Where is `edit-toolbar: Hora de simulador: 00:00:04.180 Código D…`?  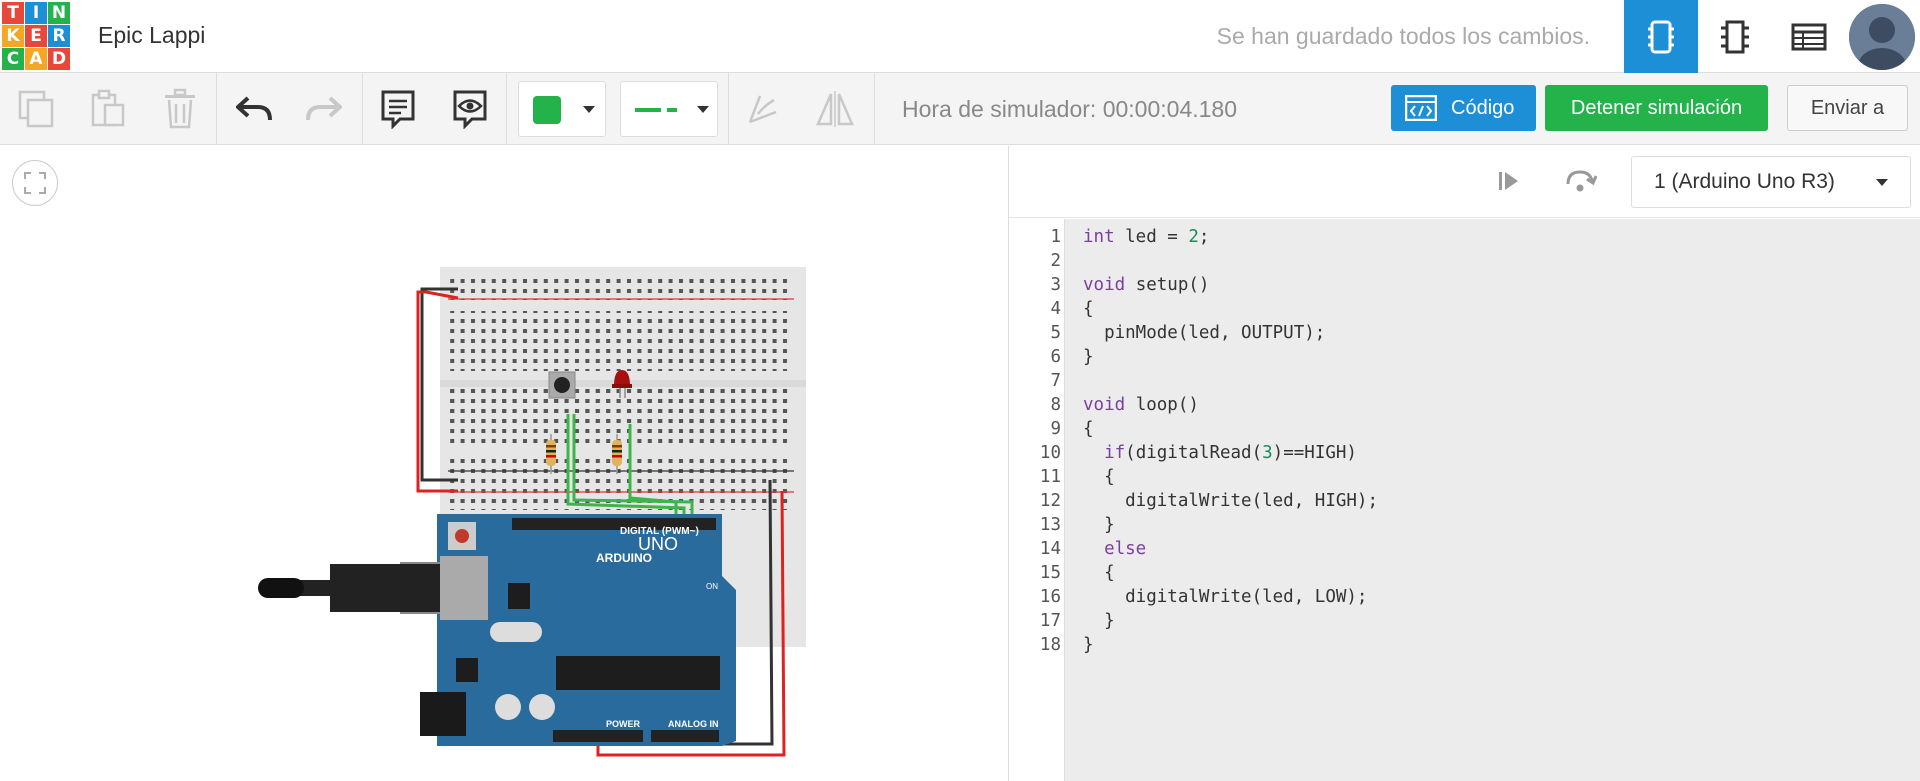 edit-toolbar: Hora de simulador: 00:00:04.180 Código D… is located at coordinates (960, 109).